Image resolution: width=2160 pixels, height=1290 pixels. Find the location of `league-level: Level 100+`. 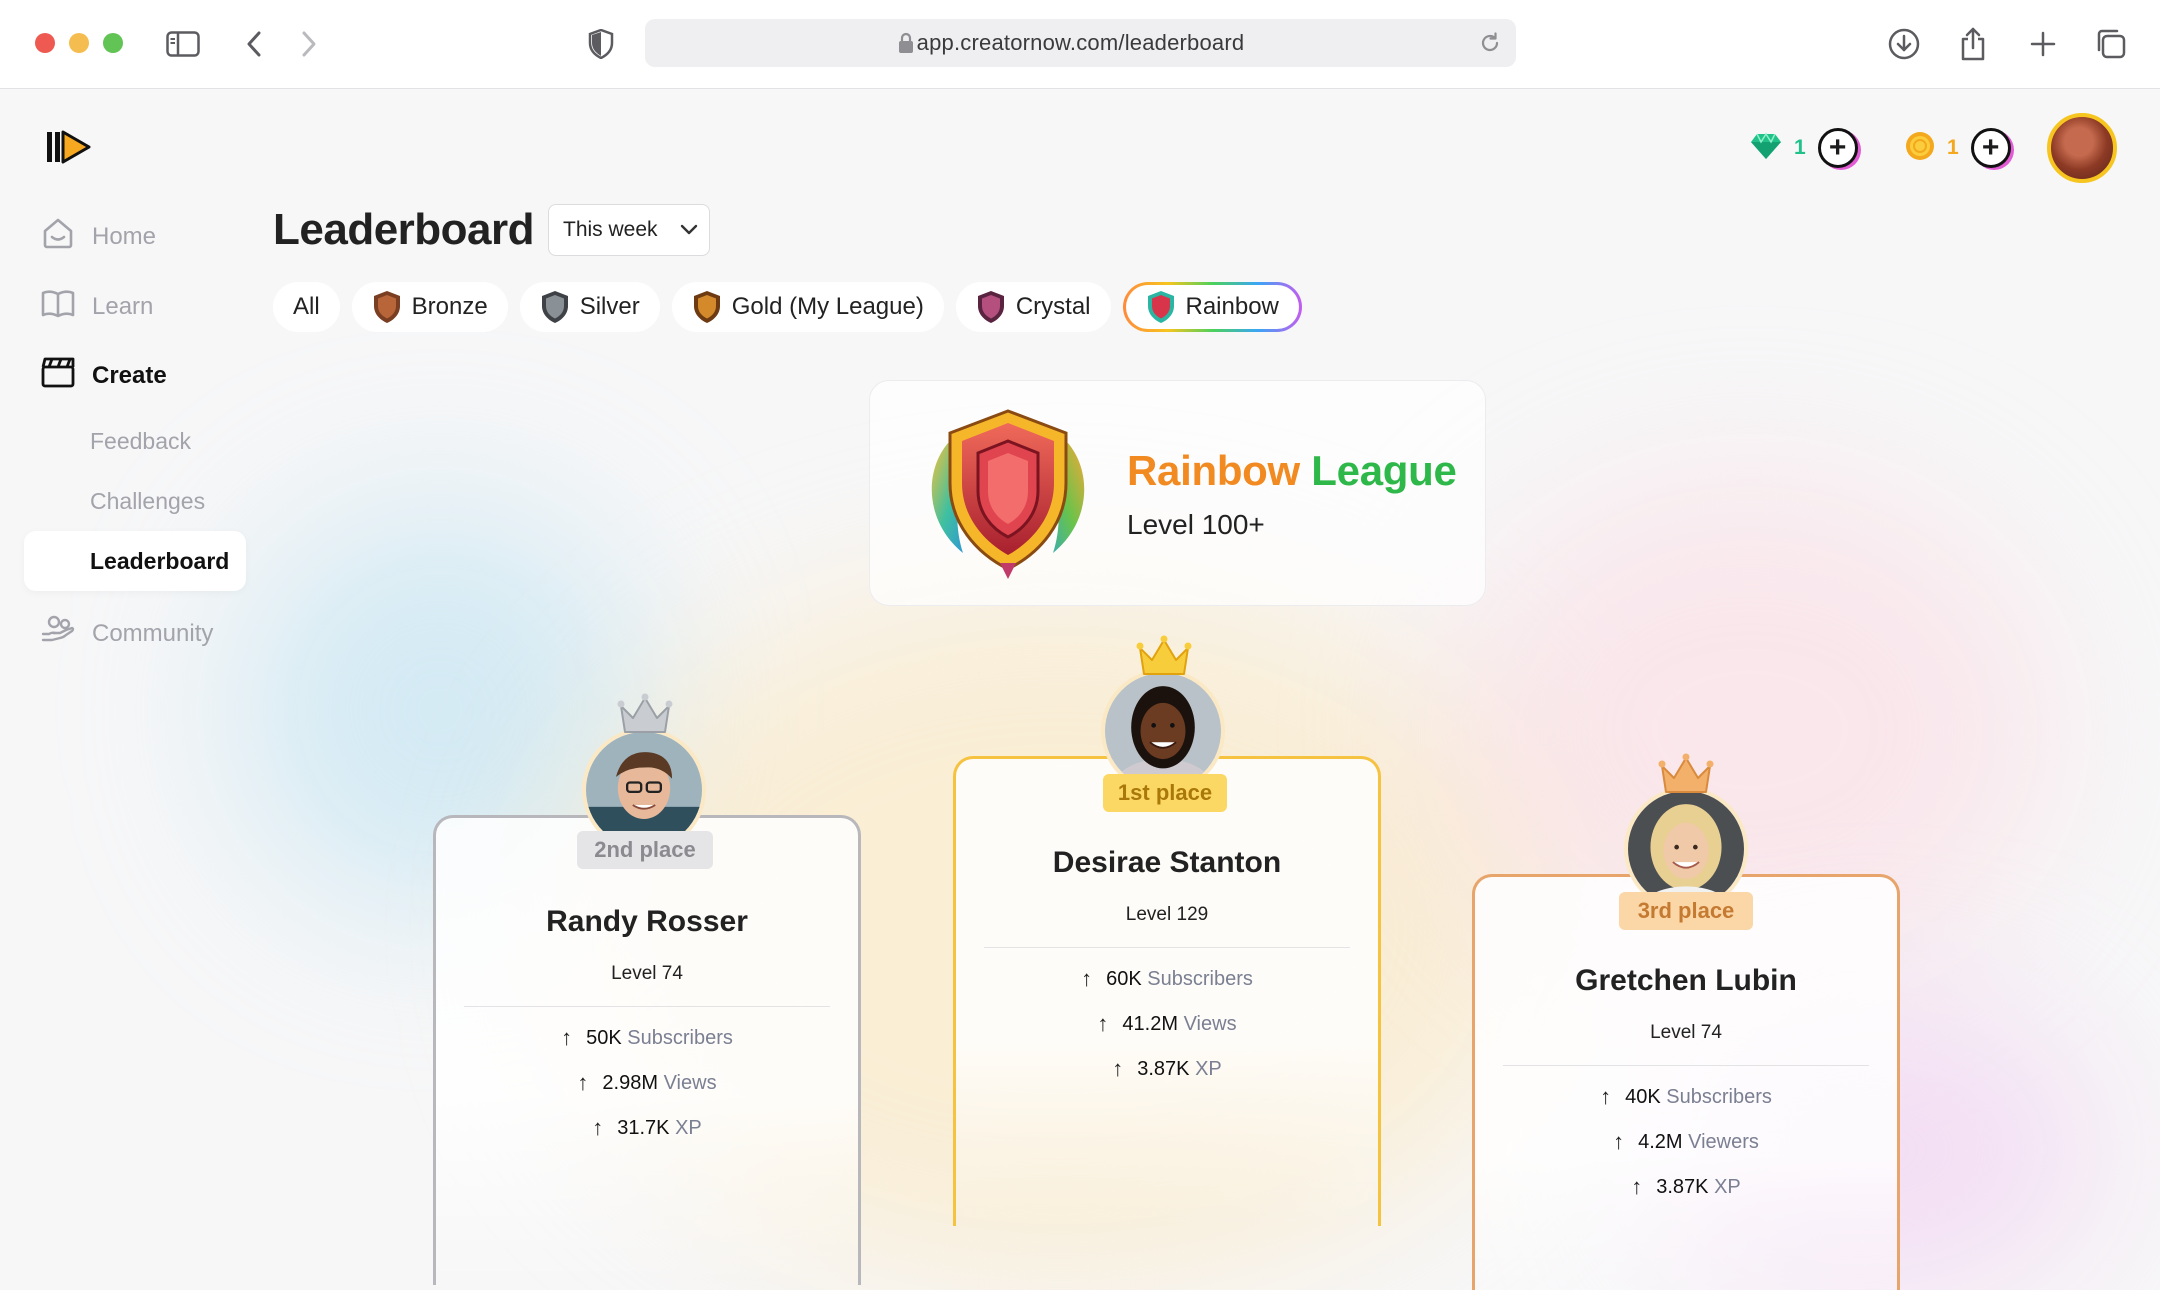

league-level: Level 100+ is located at coordinates (1196, 524).